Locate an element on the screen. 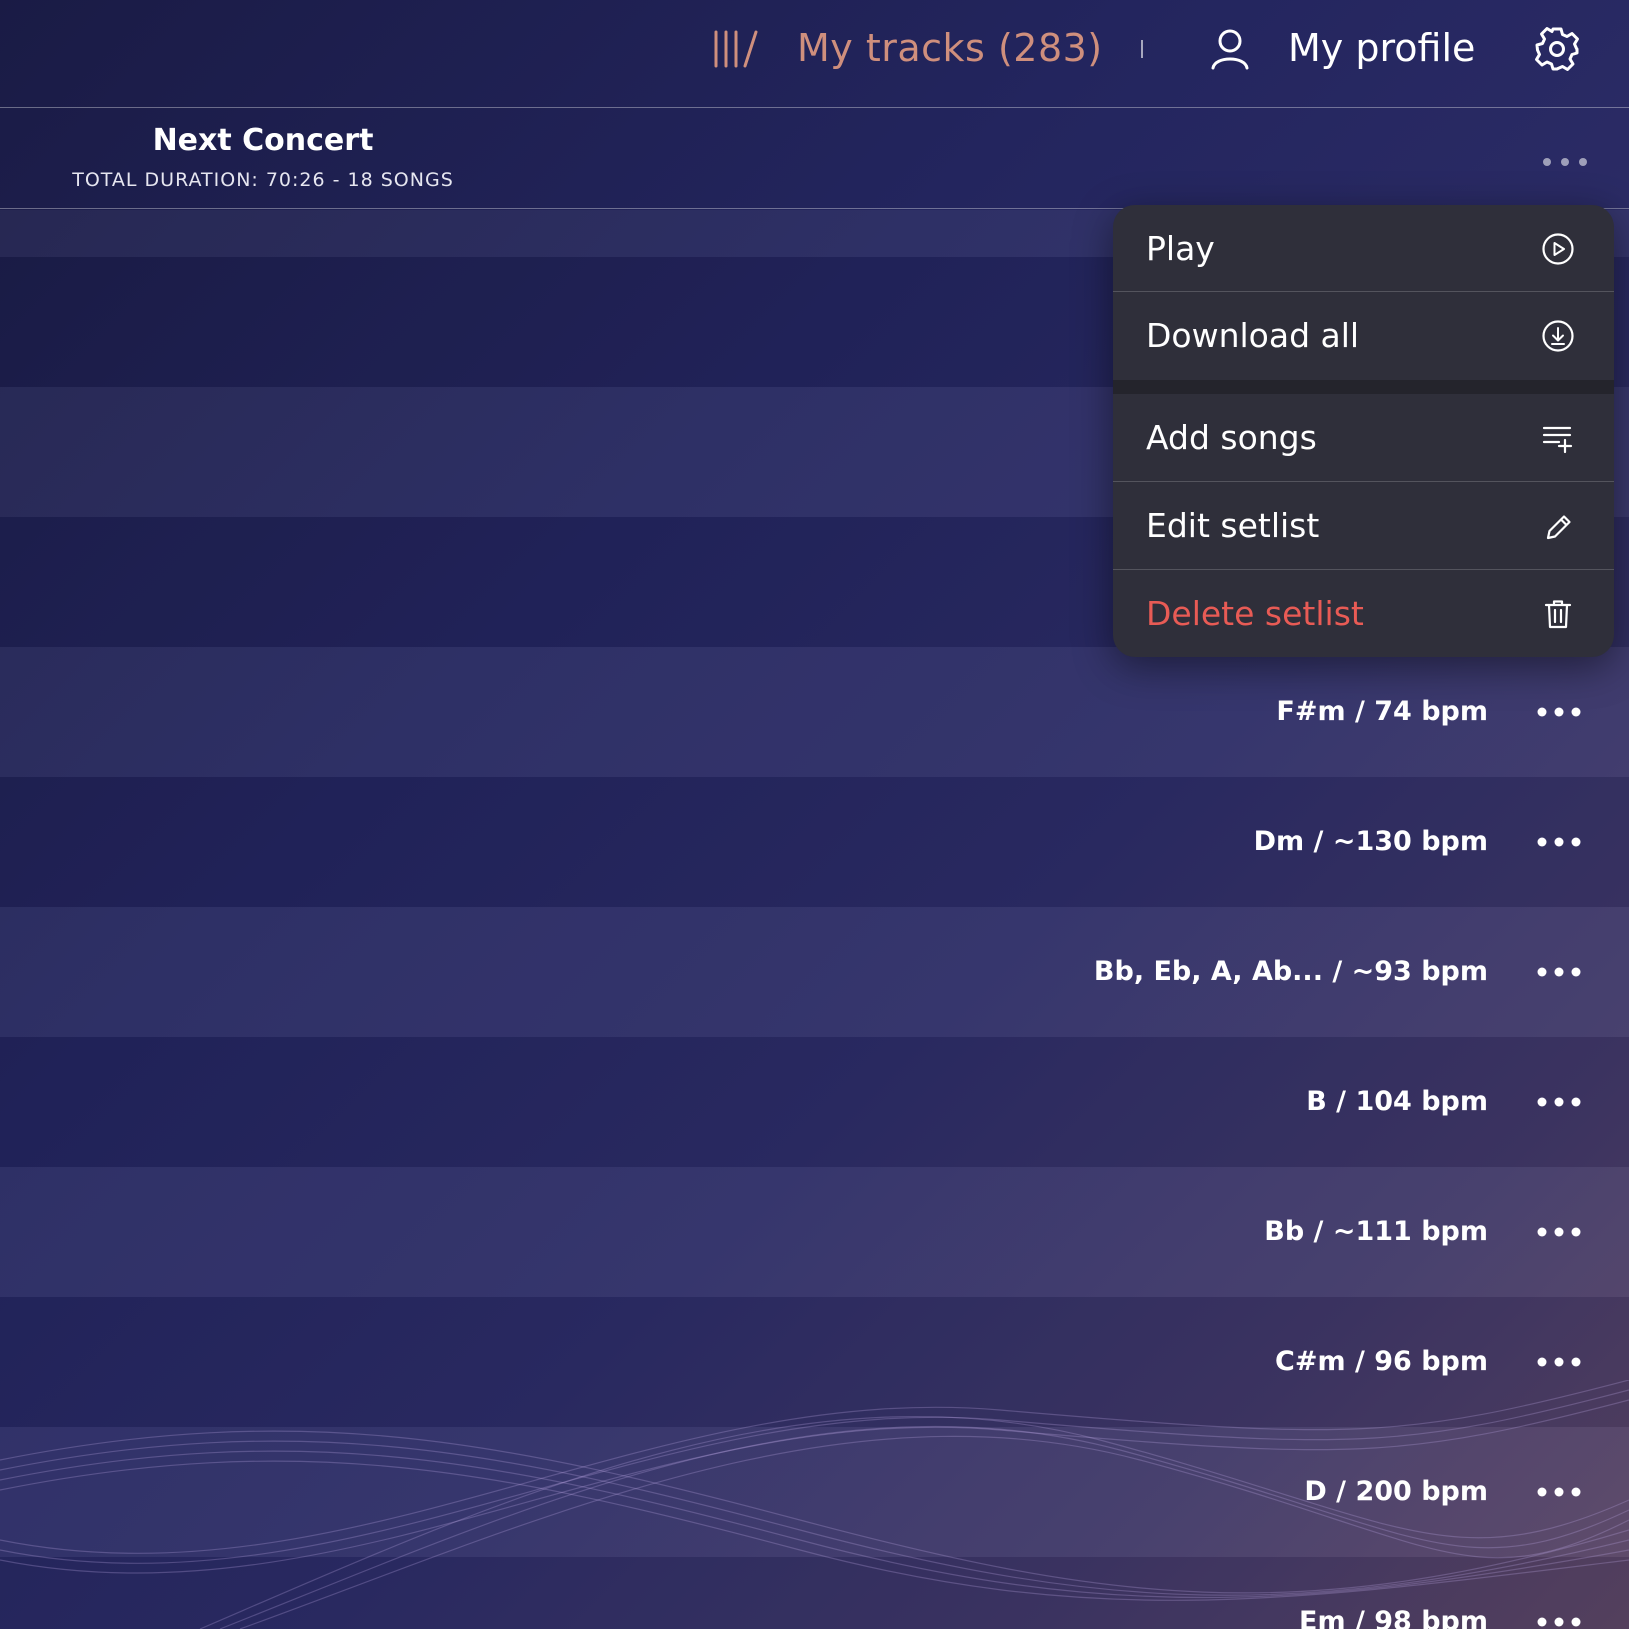 Image resolution: width=1629 pixels, height=1629 pixels. menu-item-add-songs: Add songs is located at coordinates (1363, 437).